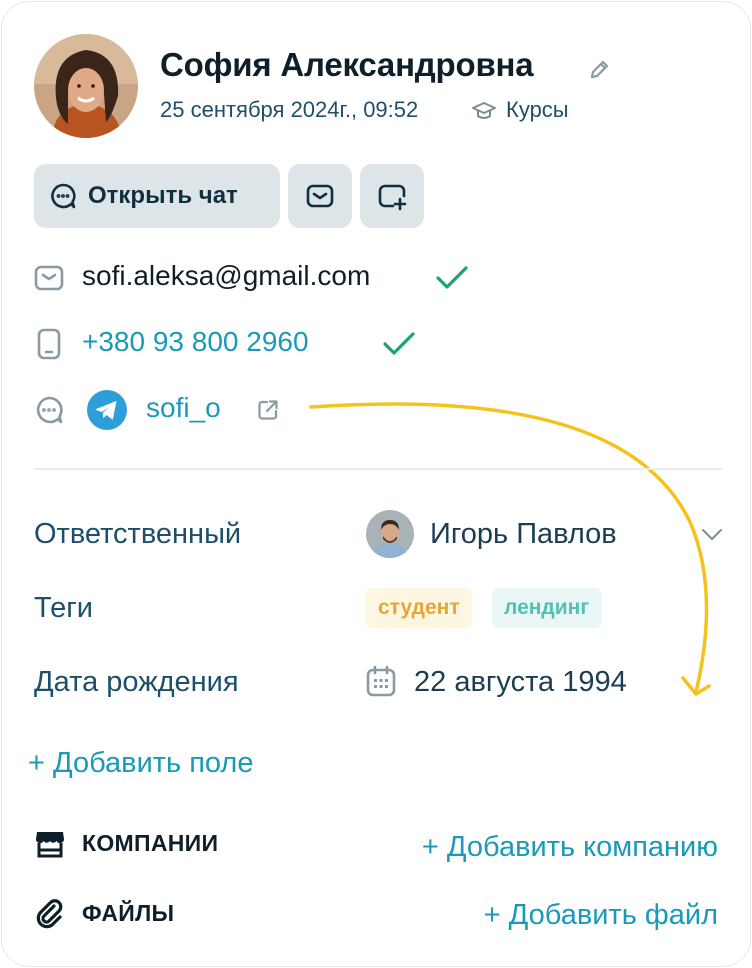 This screenshot has width=752, height=968. I want to click on add-field-link: + Добавить поле, so click(140, 763).